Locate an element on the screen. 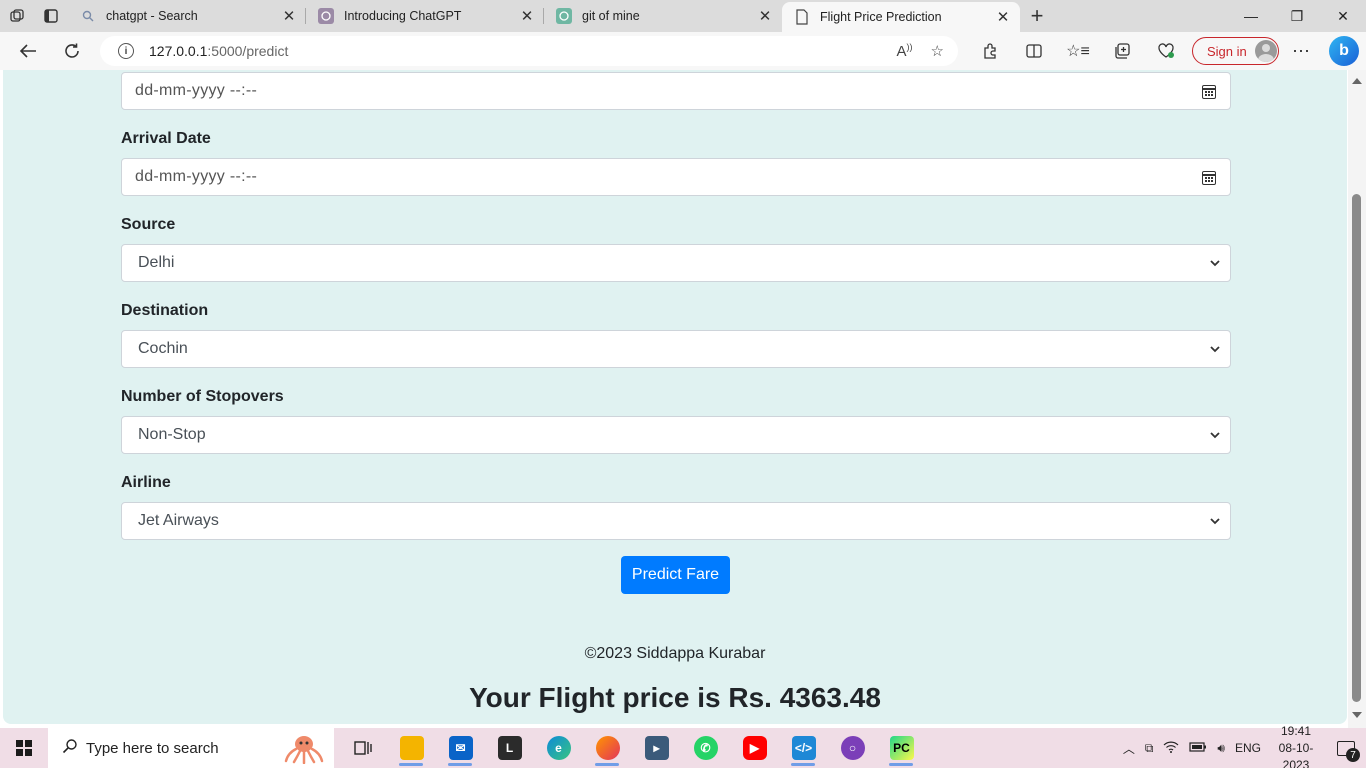  file-explorer-icon is located at coordinates (411, 748).